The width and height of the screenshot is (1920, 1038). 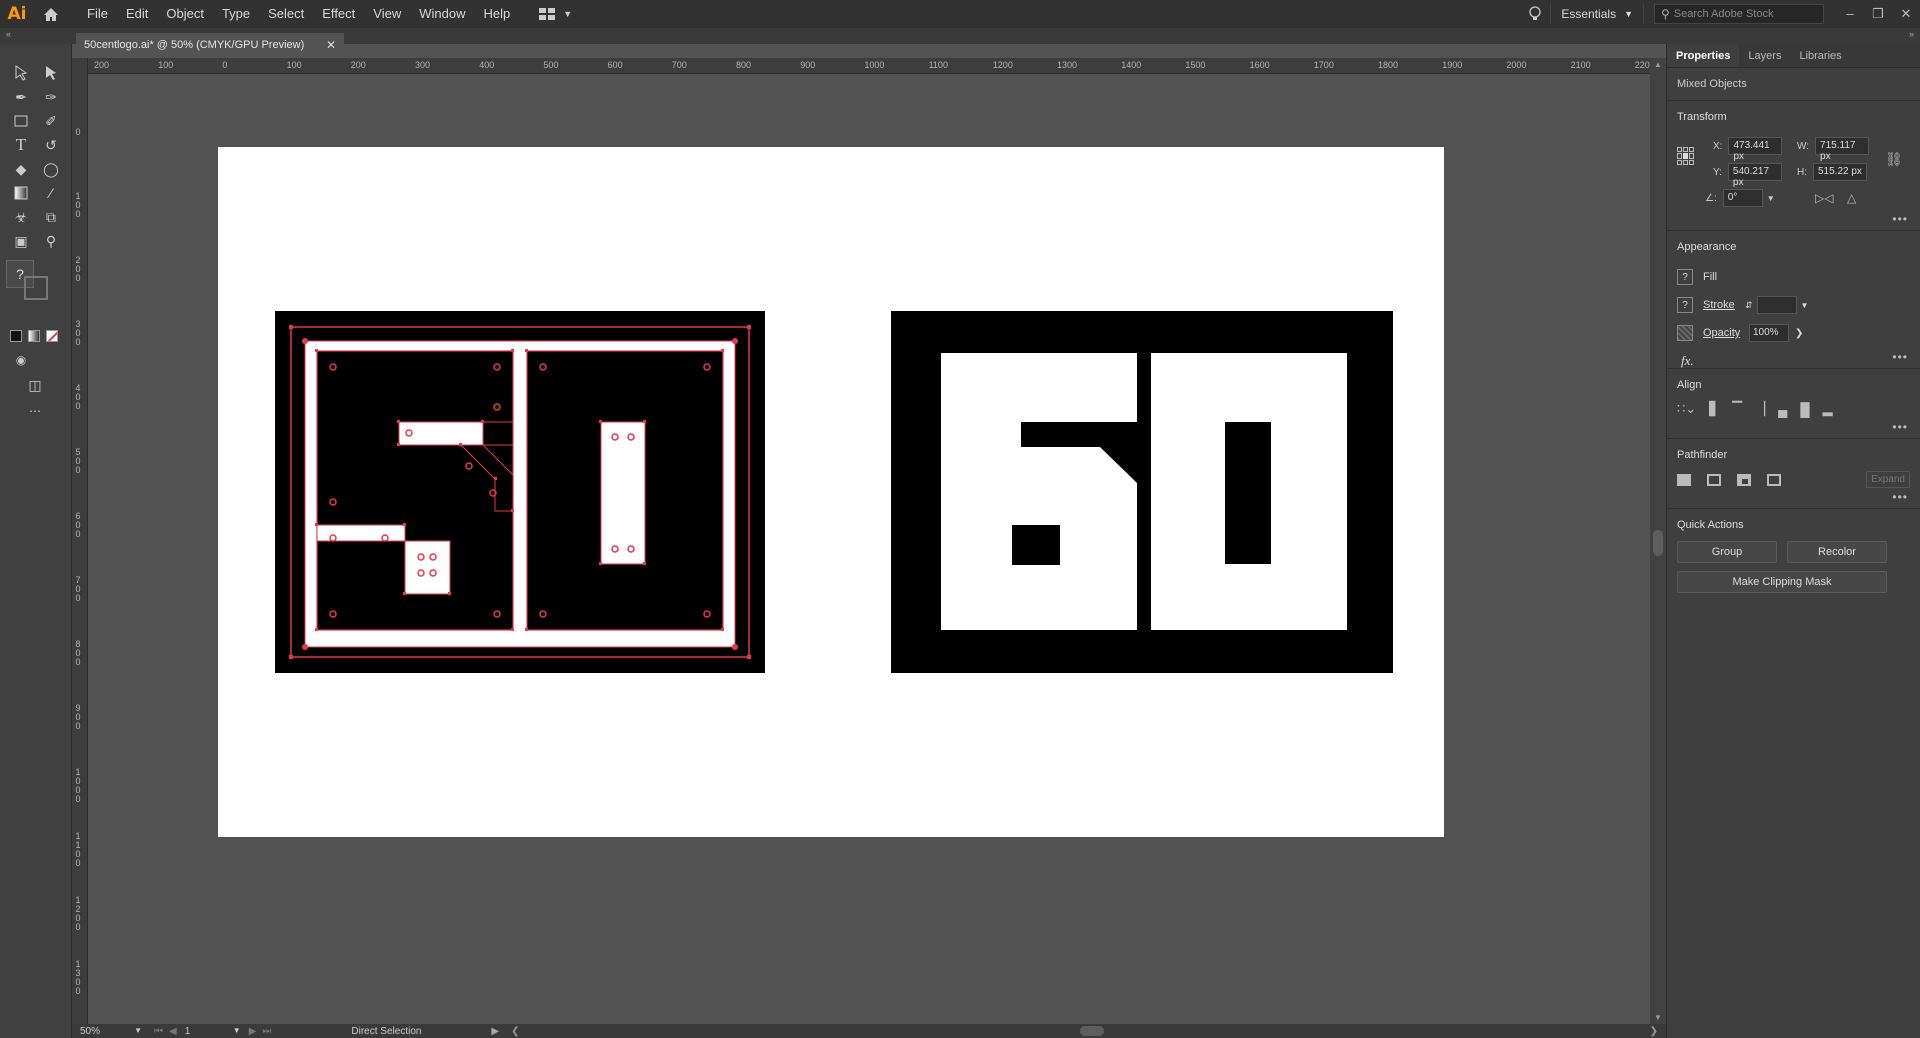 What do you see at coordinates (185, 14) in the screenshot?
I see `menu-object: Object` at bounding box center [185, 14].